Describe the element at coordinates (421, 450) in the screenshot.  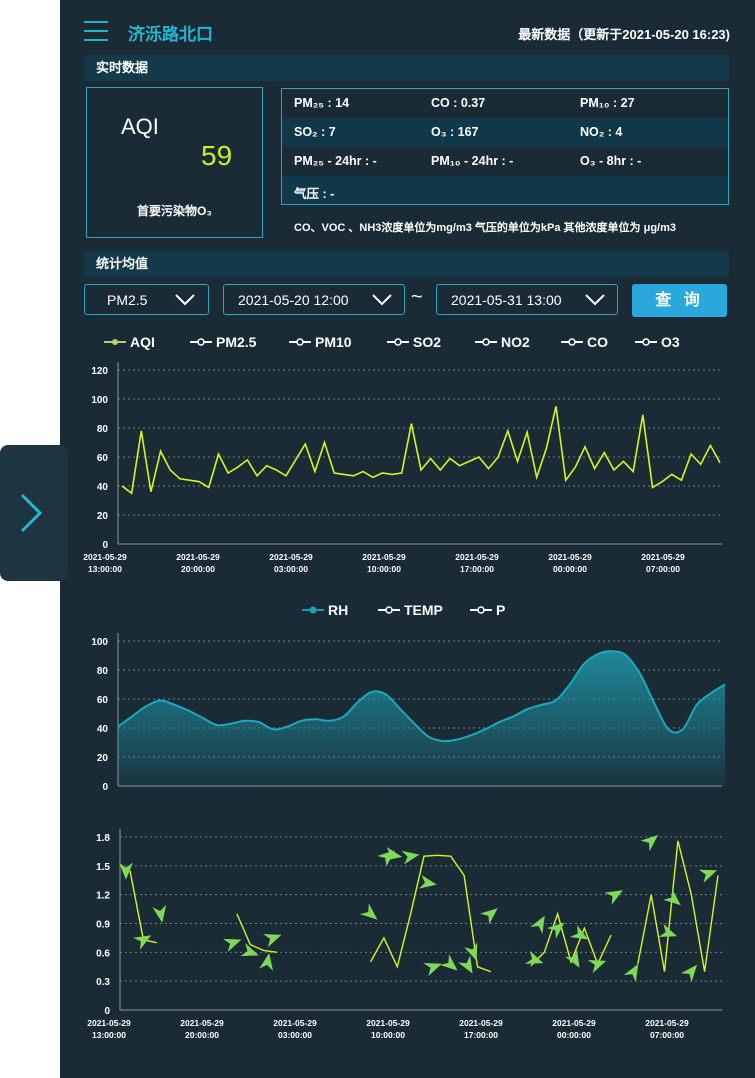
I see `aqi-series-line` at that location.